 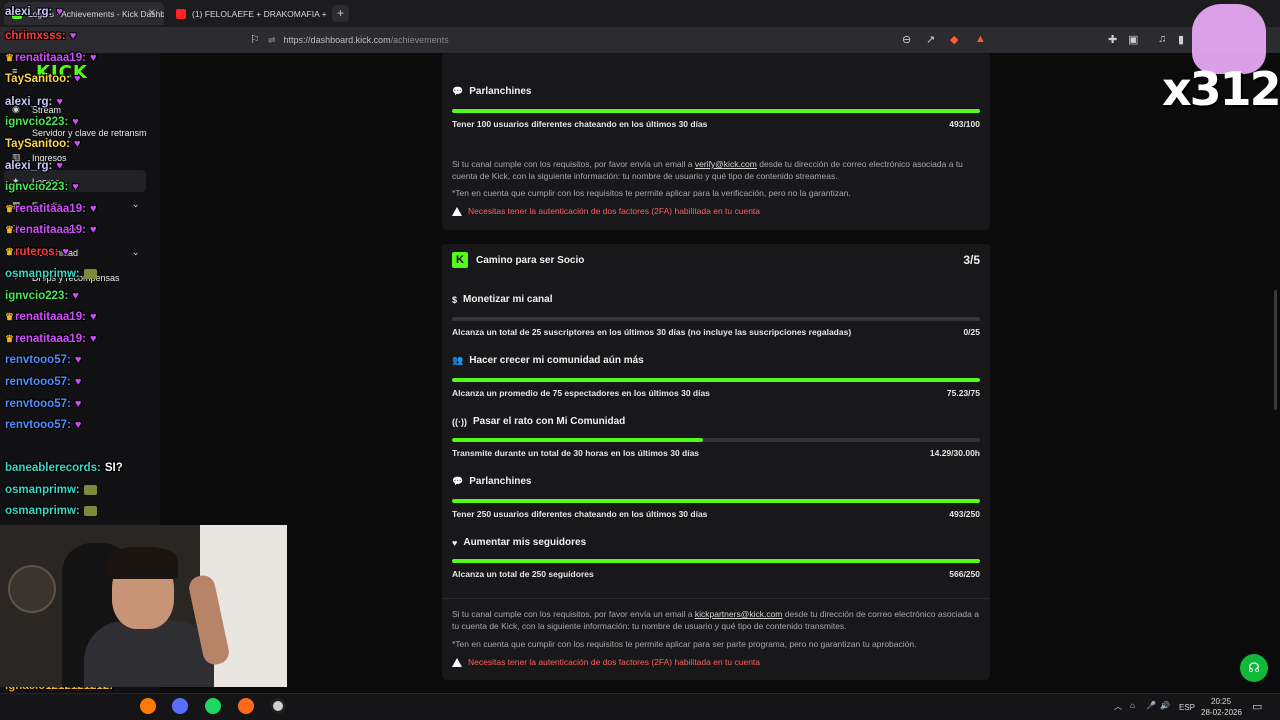 I want to click on tab-label: (1) FELOLAEFE + DRAKOMAFIA + BE, so click(x=260, y=13).